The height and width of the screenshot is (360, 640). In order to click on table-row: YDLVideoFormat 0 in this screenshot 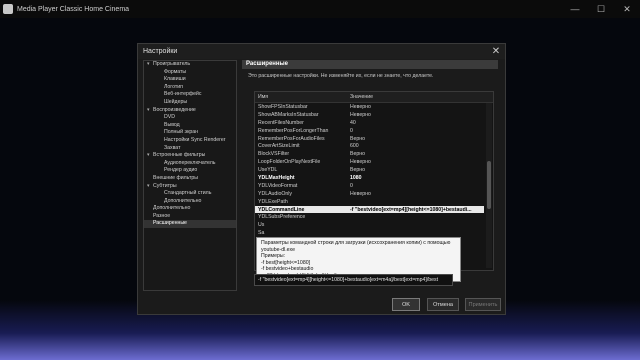, I will do `click(369, 186)`.